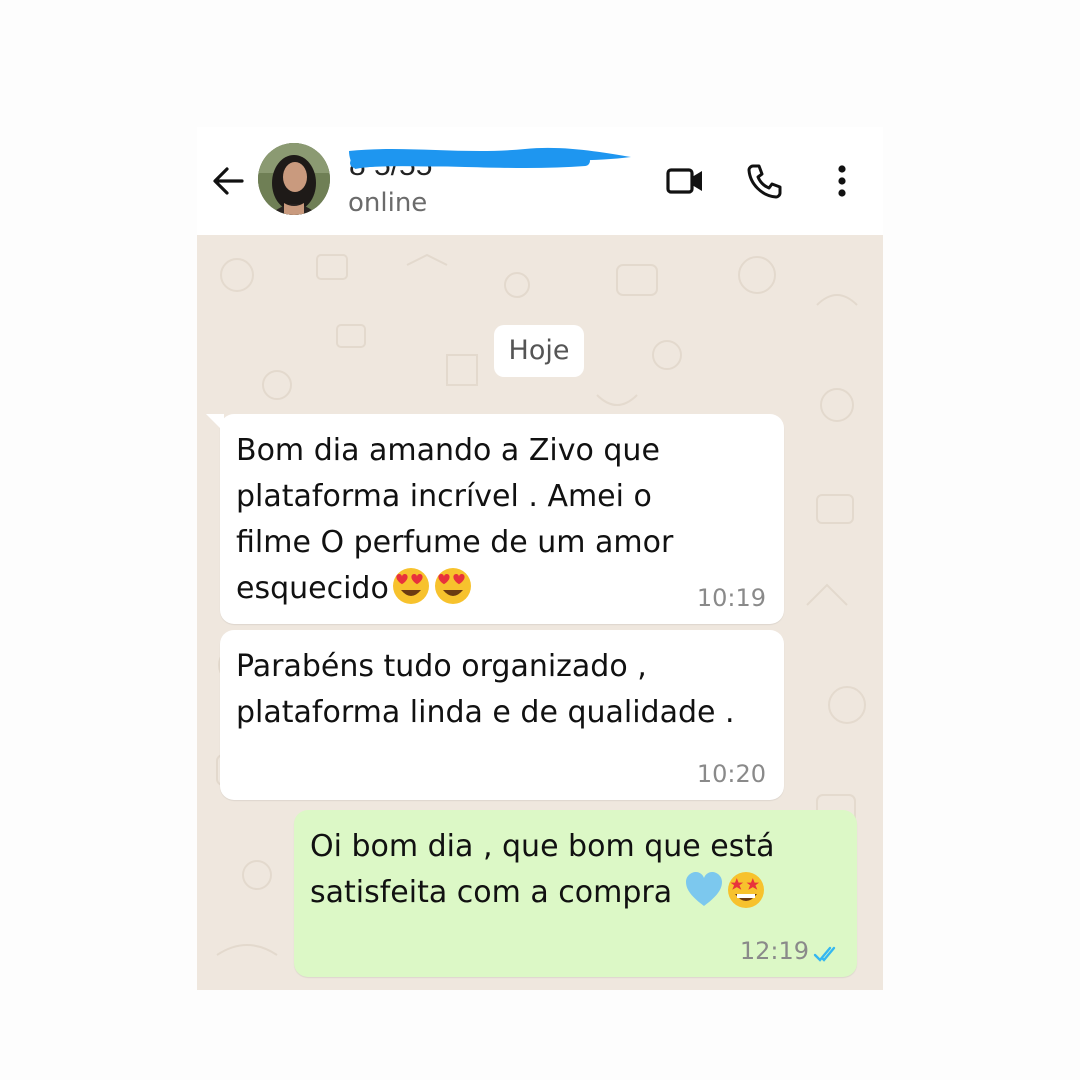 This screenshot has width=1080, height=1080. I want to click on double-check-icon, so click(824, 954).